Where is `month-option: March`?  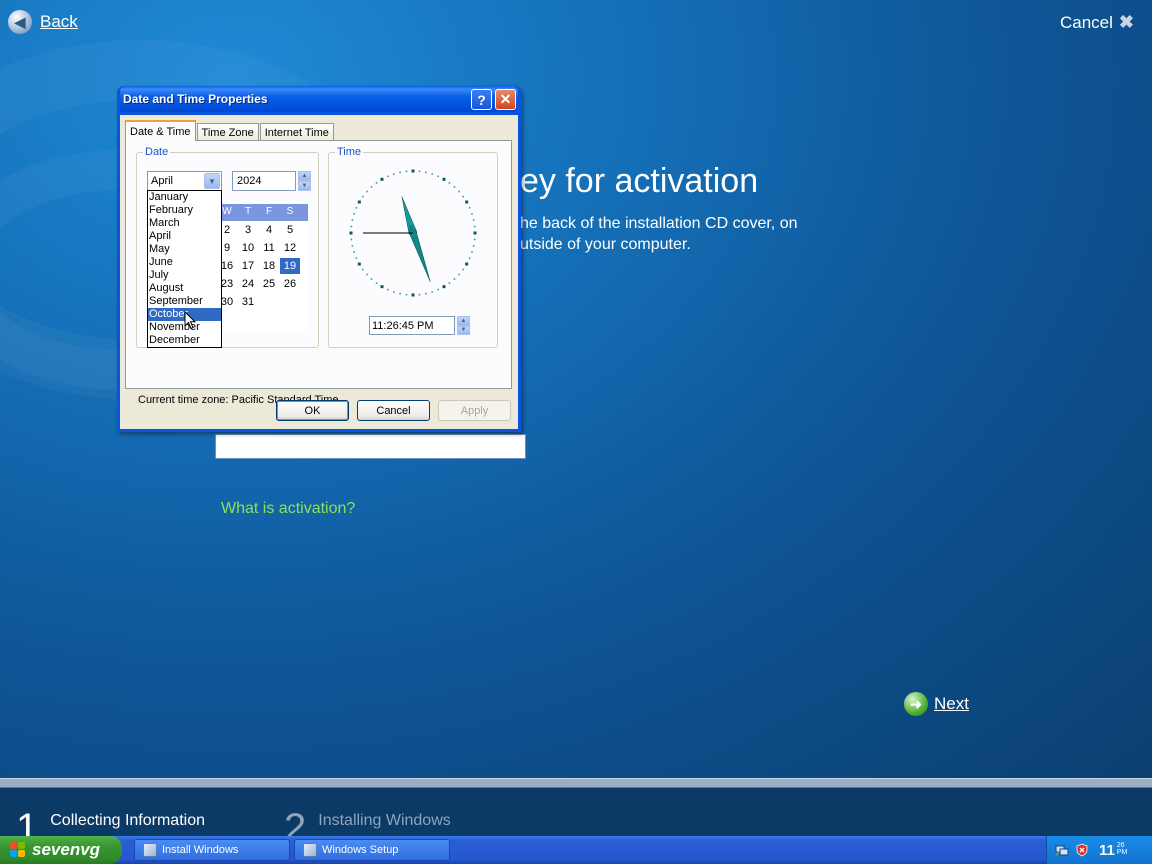 month-option: March is located at coordinates (184, 223).